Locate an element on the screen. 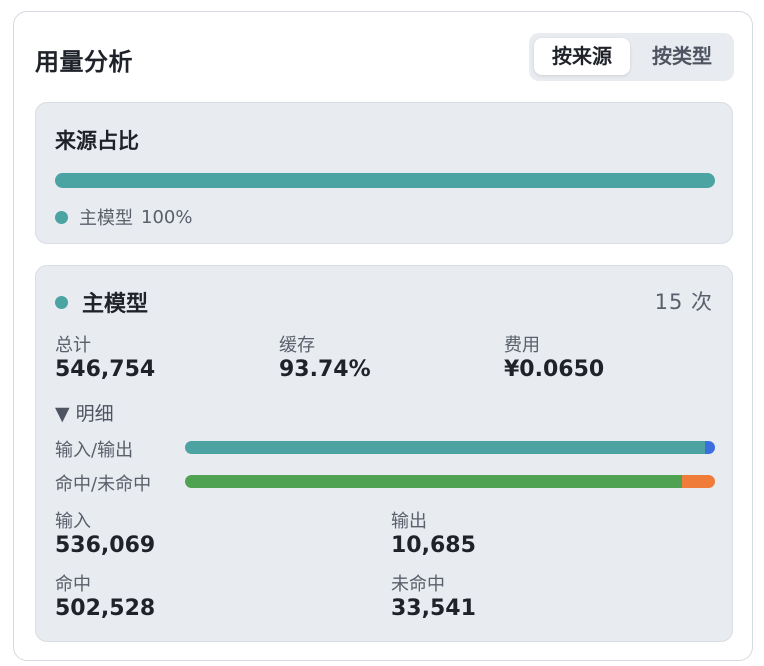 The width and height of the screenshot is (764, 666). detail-toggle-button: ▼ 明细 is located at coordinates (84, 412).